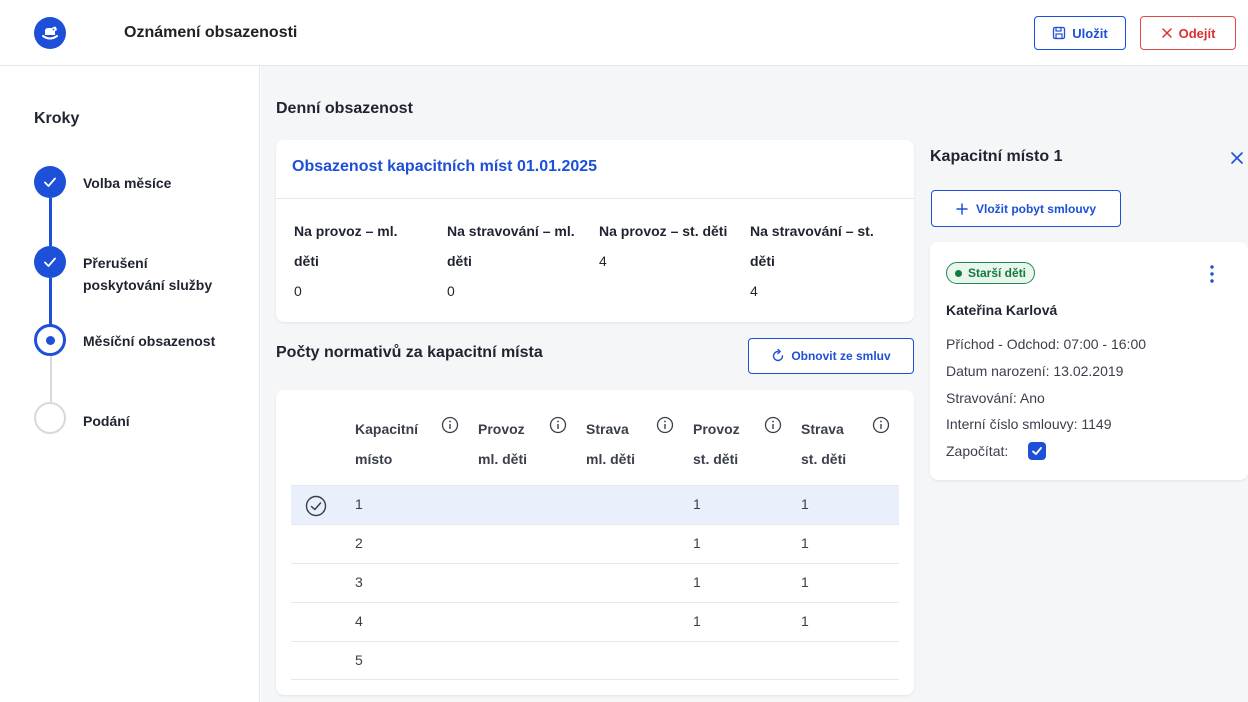 Image resolution: width=1248 pixels, height=702 pixels. I want to click on refresh-button-label: Obnovit ze smluv, so click(841, 356).